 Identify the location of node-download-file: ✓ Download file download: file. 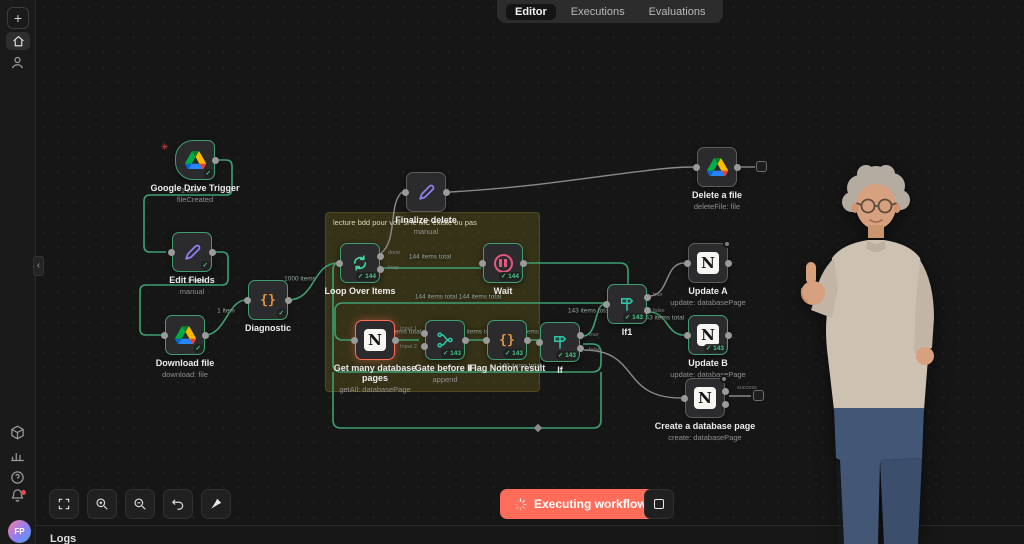
(185, 347).